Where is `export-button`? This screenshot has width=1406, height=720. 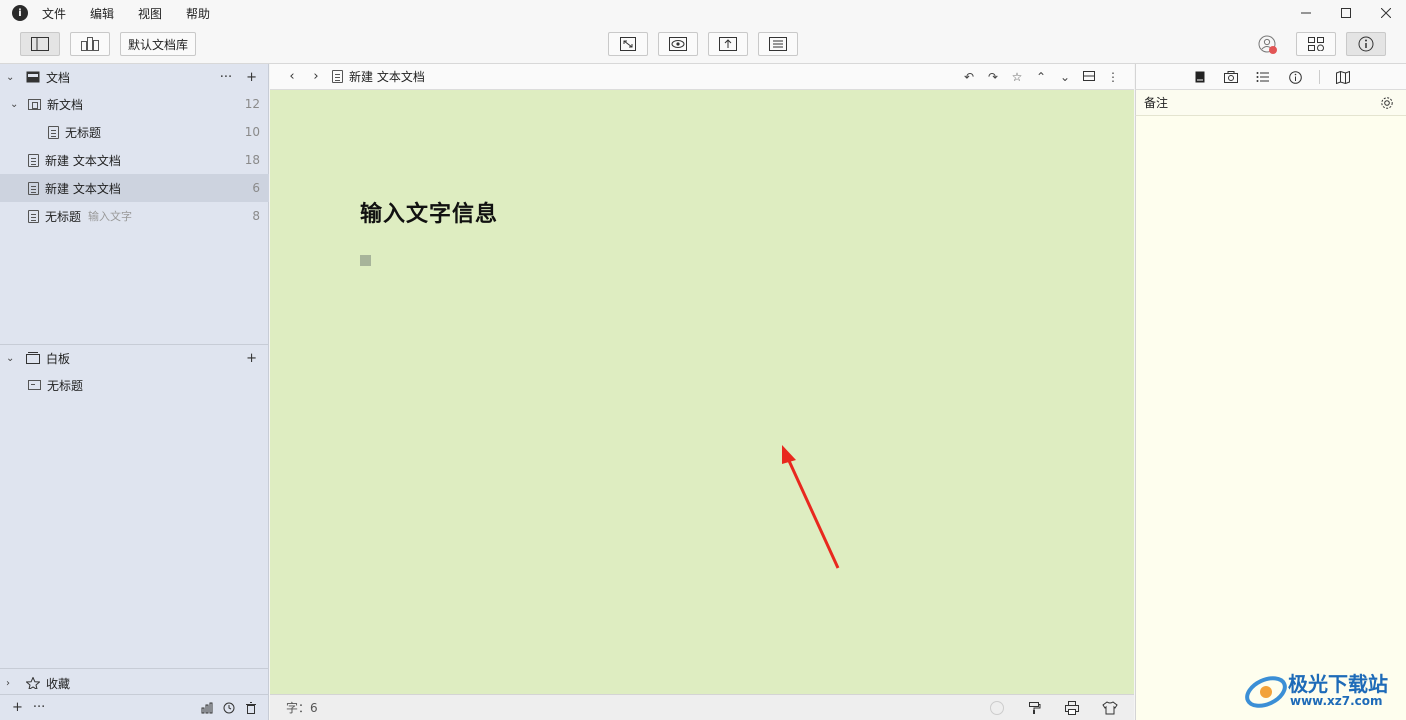
export-button is located at coordinates (728, 44).